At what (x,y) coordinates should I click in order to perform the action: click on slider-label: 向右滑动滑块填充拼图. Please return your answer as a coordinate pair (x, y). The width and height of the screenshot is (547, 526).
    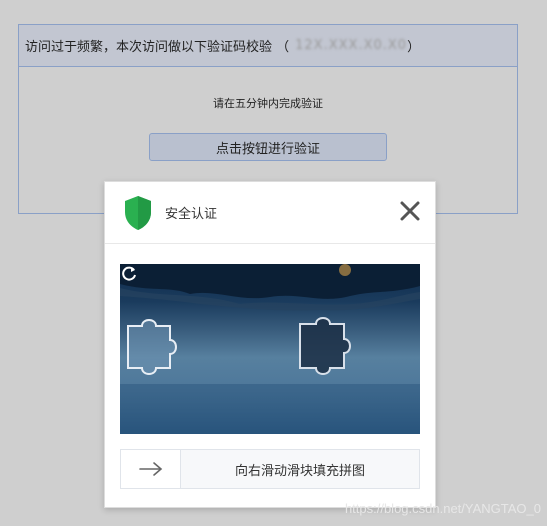
    Looking at the image, I should click on (299, 471).